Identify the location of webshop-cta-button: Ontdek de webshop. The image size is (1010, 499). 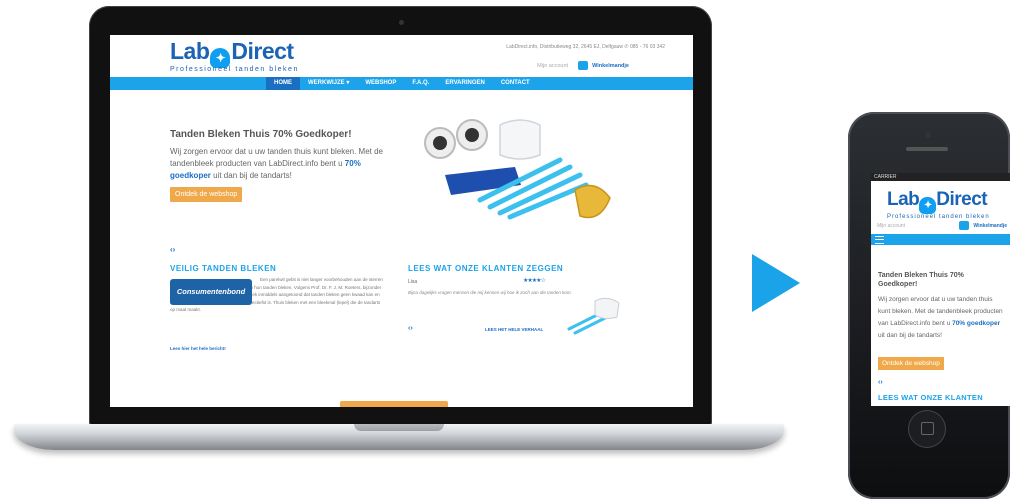
(206, 194).